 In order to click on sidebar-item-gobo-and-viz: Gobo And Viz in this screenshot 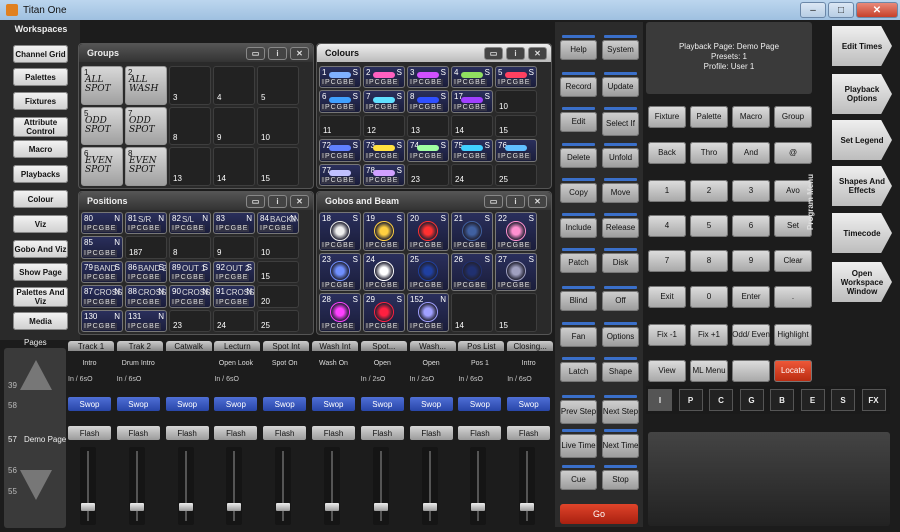, I will do `click(40, 249)`.